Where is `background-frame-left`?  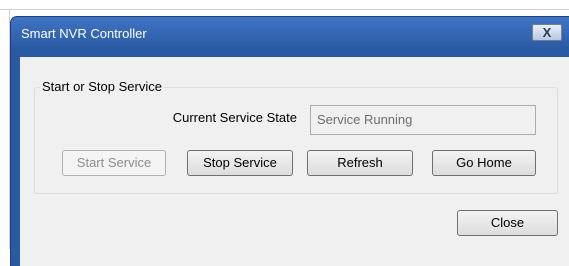
background-frame-left is located at coordinates (9, 129).